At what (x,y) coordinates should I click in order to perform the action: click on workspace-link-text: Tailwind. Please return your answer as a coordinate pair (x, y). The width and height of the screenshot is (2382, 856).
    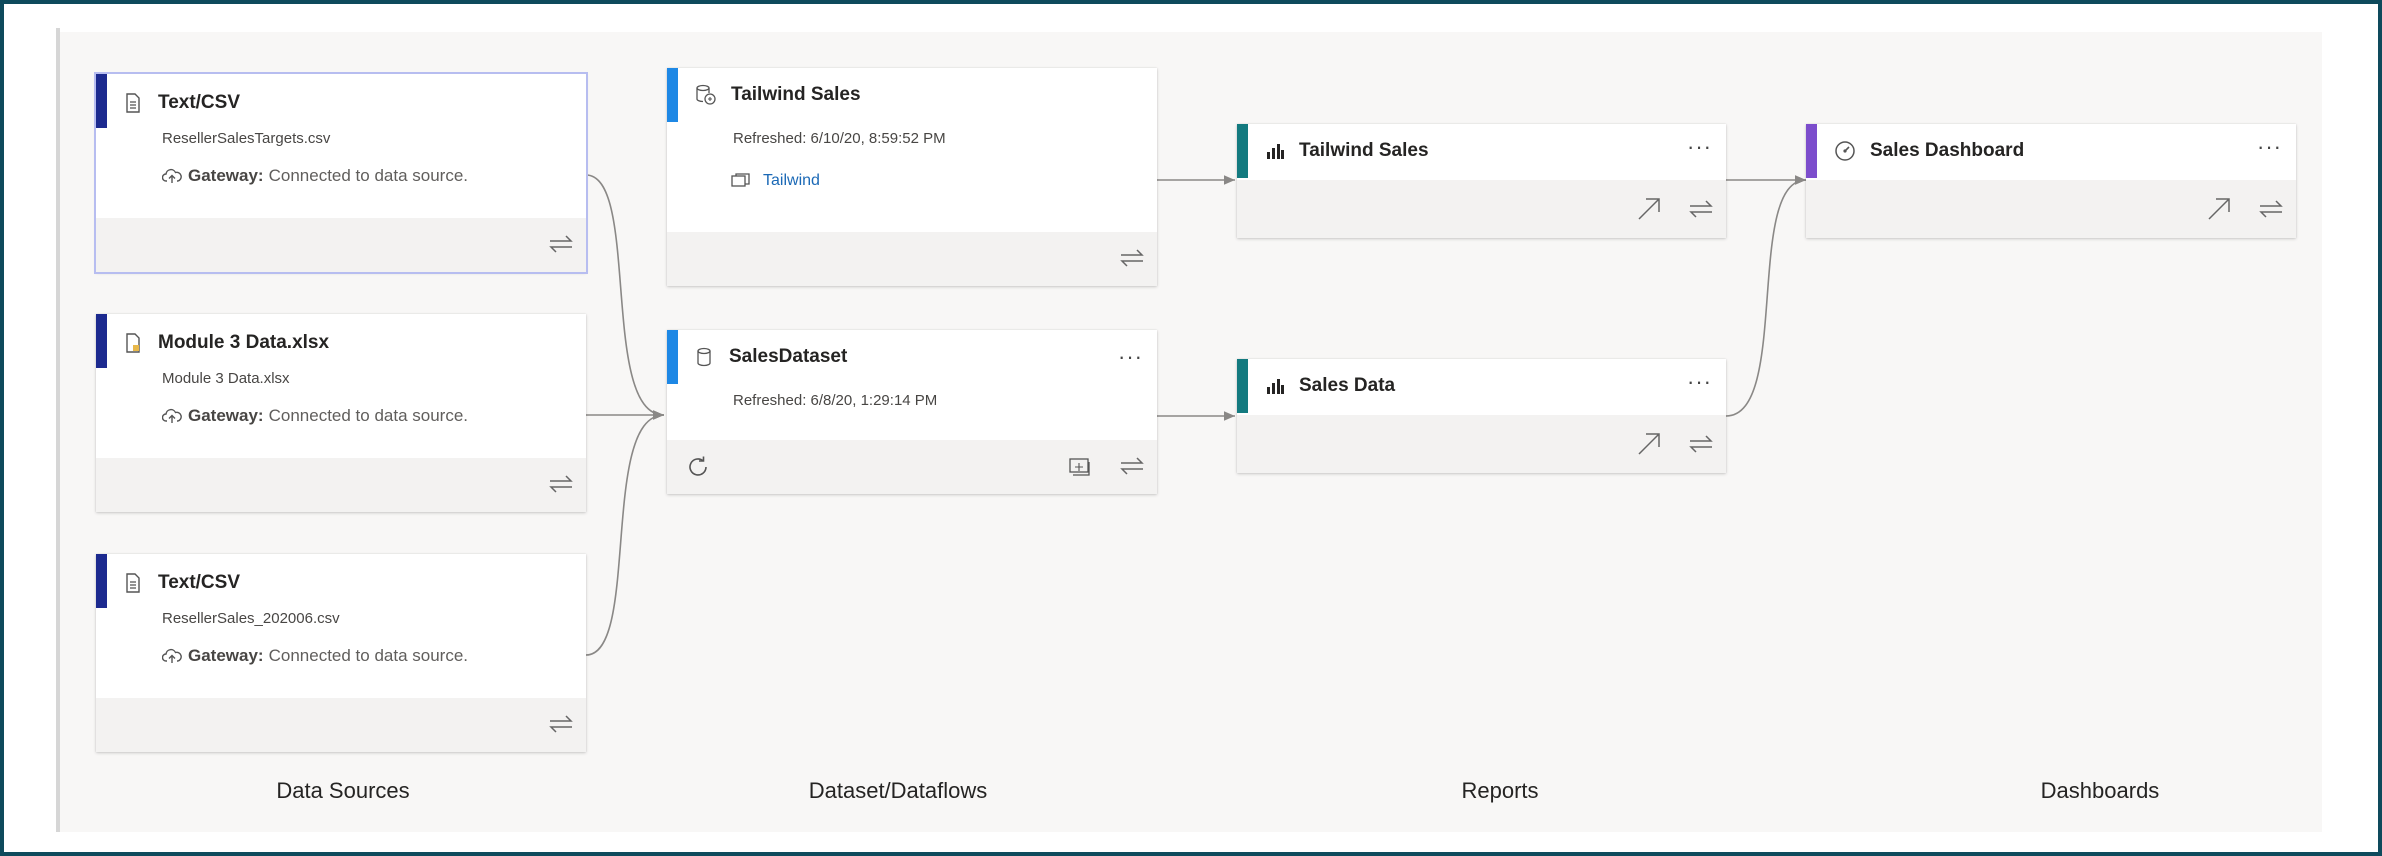
    Looking at the image, I should click on (791, 181).